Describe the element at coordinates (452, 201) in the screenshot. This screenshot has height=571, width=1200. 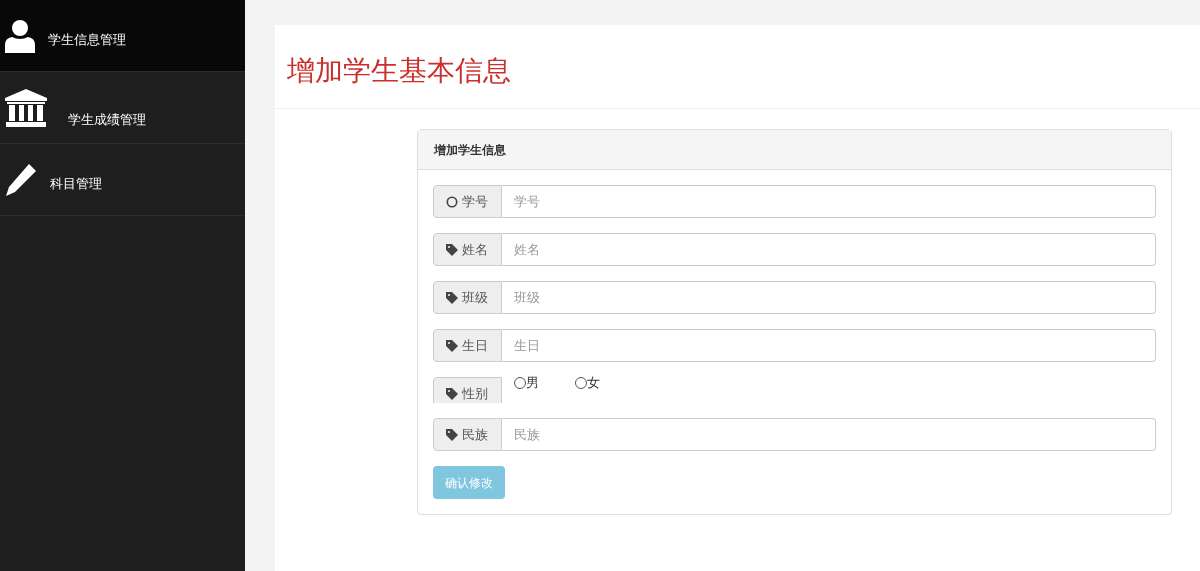
I see `circle-icon` at that location.